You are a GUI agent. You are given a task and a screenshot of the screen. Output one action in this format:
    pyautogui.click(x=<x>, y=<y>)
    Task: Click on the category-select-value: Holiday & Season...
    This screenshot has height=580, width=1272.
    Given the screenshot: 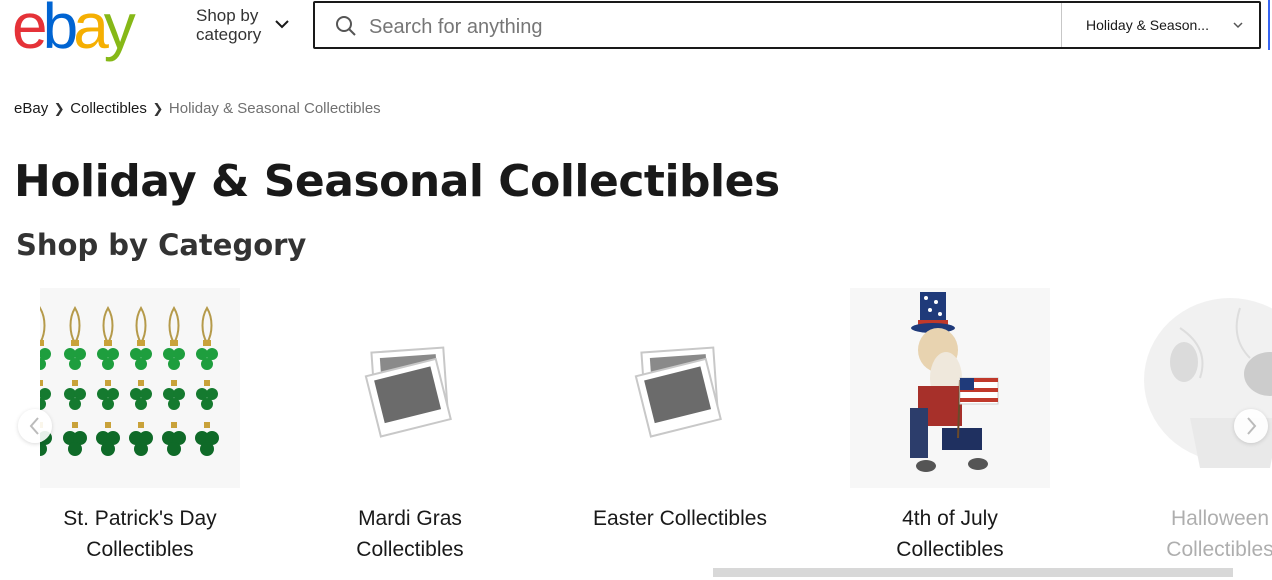 What is the action you would take?
    pyautogui.click(x=1147, y=25)
    